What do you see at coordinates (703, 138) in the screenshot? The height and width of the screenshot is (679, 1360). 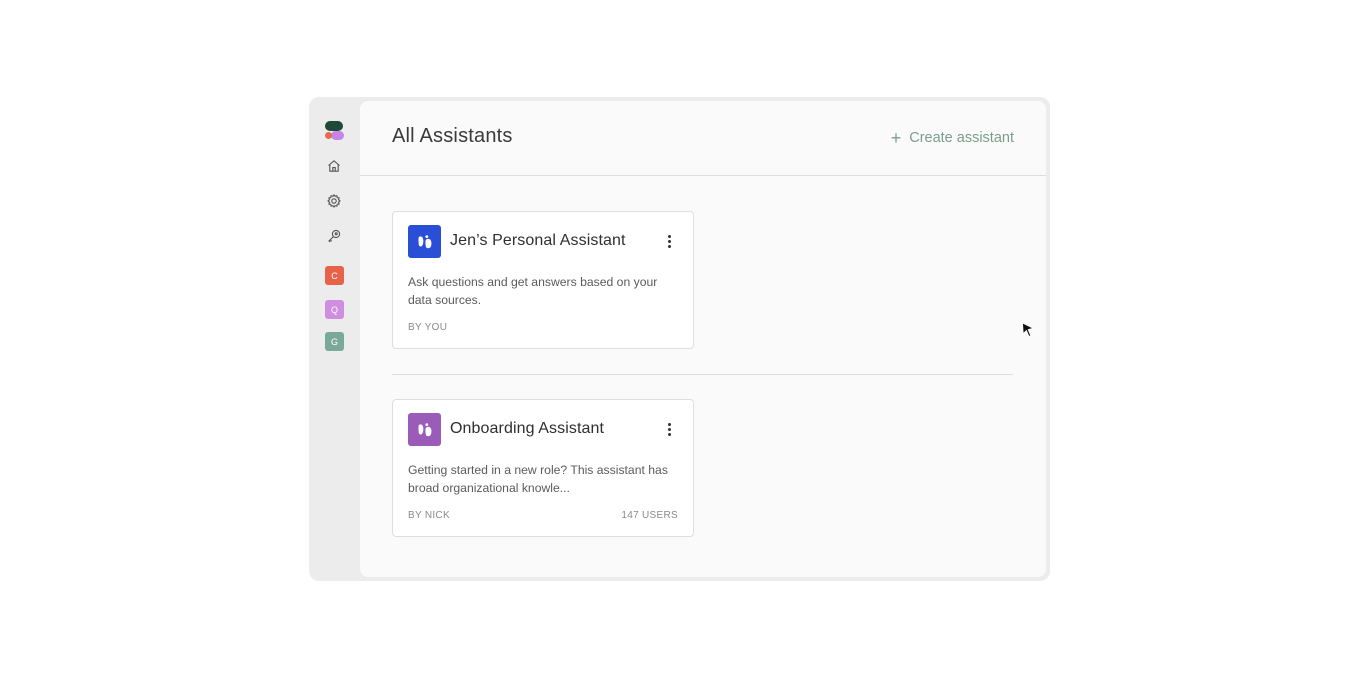 I see `page-header: All Assistants + Create assistant` at bounding box center [703, 138].